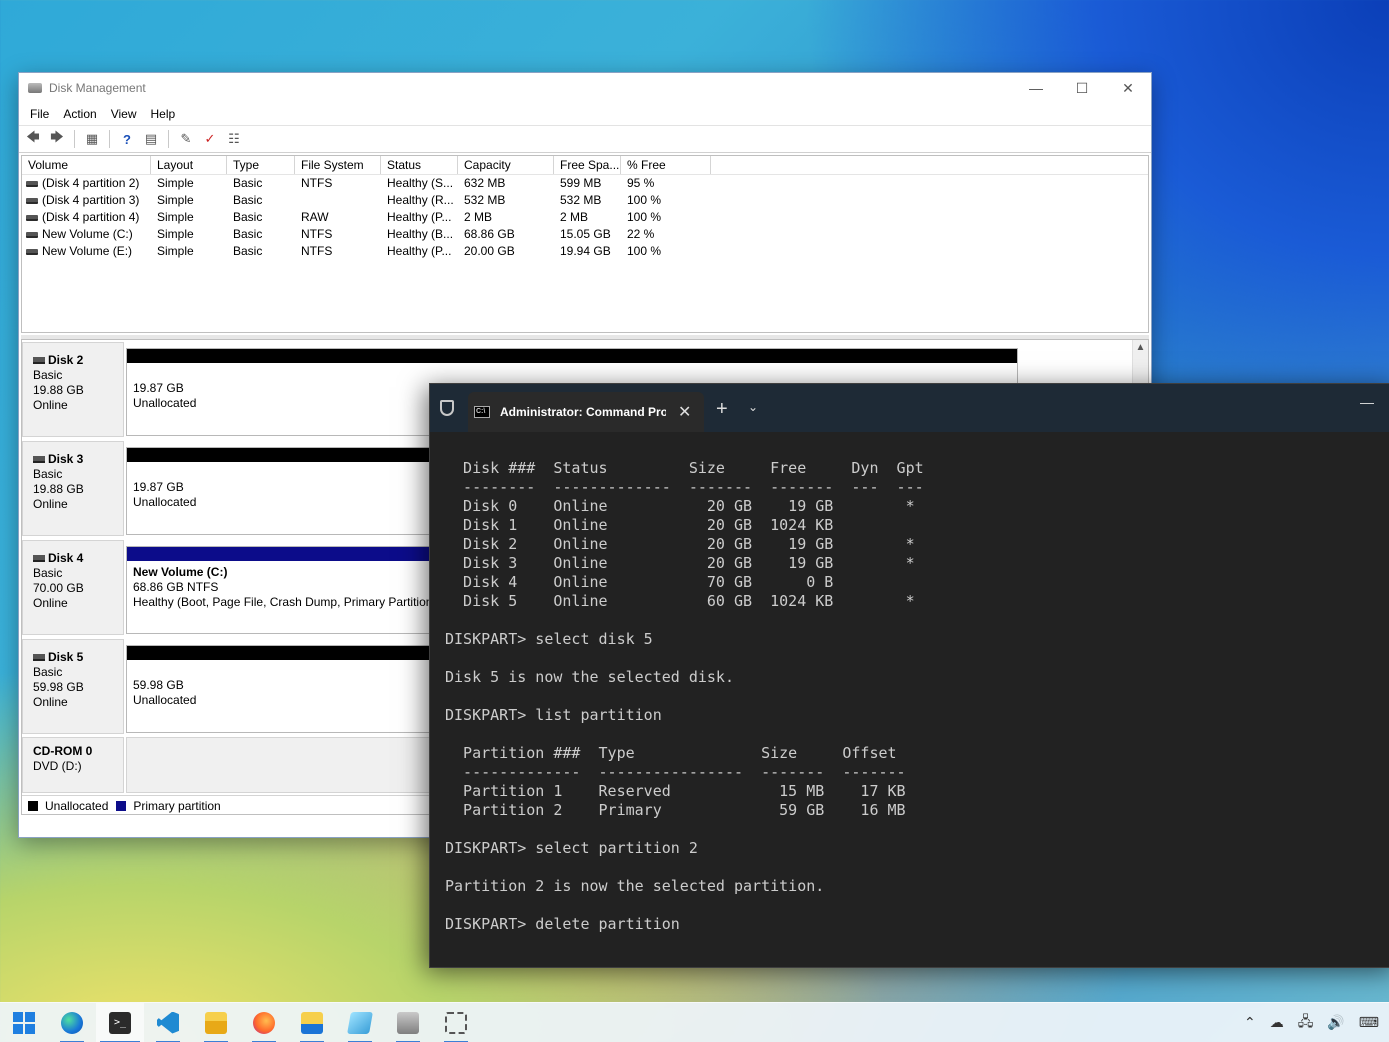 This screenshot has height=1042, width=1389. Describe the element at coordinates (92, 139) in the screenshot. I see `show-hide-tree-icon: ▦` at that location.